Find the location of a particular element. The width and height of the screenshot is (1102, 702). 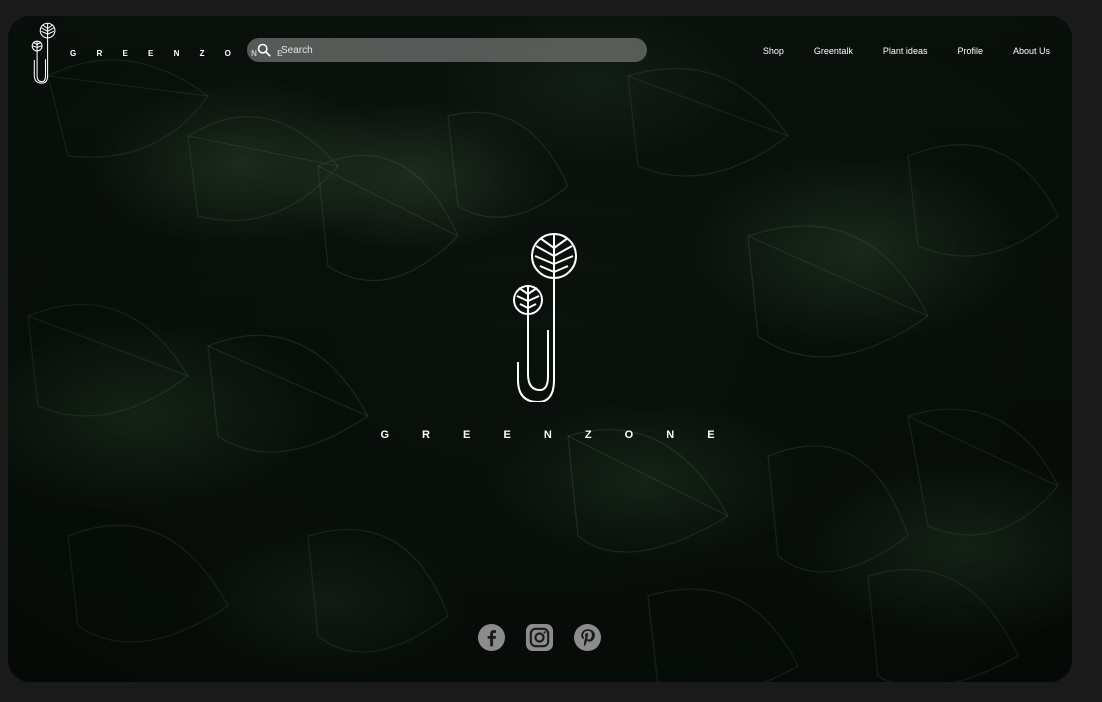

search-icon is located at coordinates (264, 50).